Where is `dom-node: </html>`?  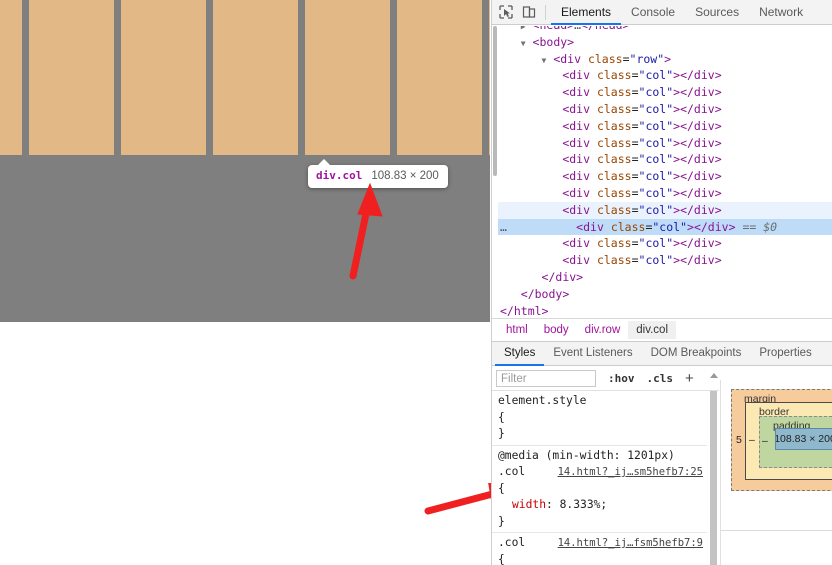
dom-node: </html> is located at coordinates (662, 310).